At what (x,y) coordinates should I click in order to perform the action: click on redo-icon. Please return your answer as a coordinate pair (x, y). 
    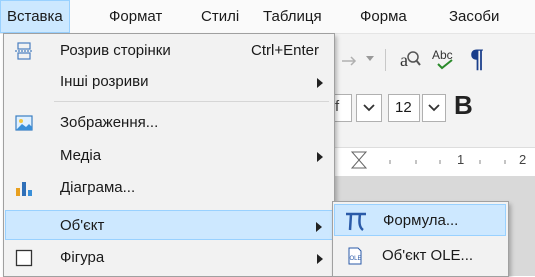
    Looking at the image, I should click on (350, 59).